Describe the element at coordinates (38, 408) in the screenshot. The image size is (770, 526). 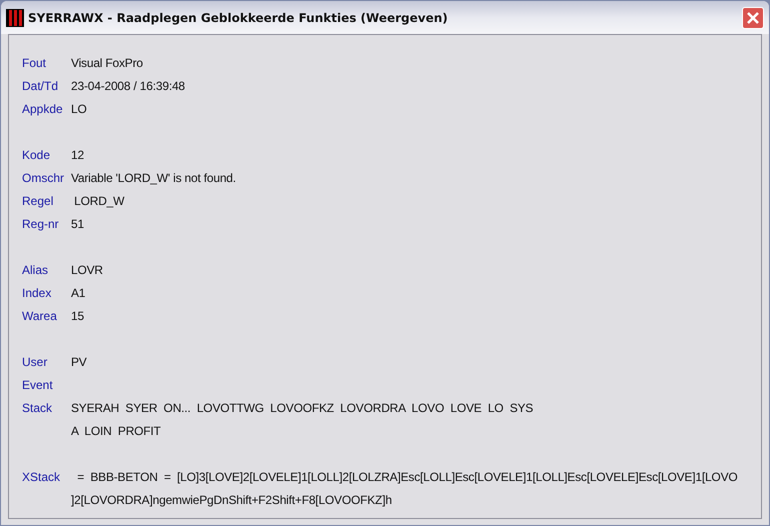
I see `field-label: Stack` at that location.